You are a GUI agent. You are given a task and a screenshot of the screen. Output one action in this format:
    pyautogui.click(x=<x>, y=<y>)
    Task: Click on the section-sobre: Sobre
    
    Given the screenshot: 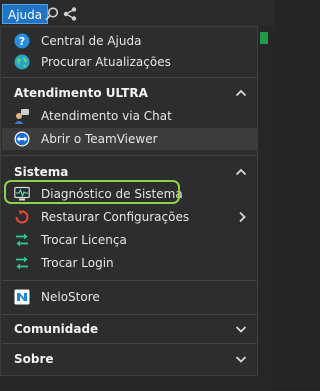 What is the action you would take?
    pyautogui.click(x=129, y=359)
    